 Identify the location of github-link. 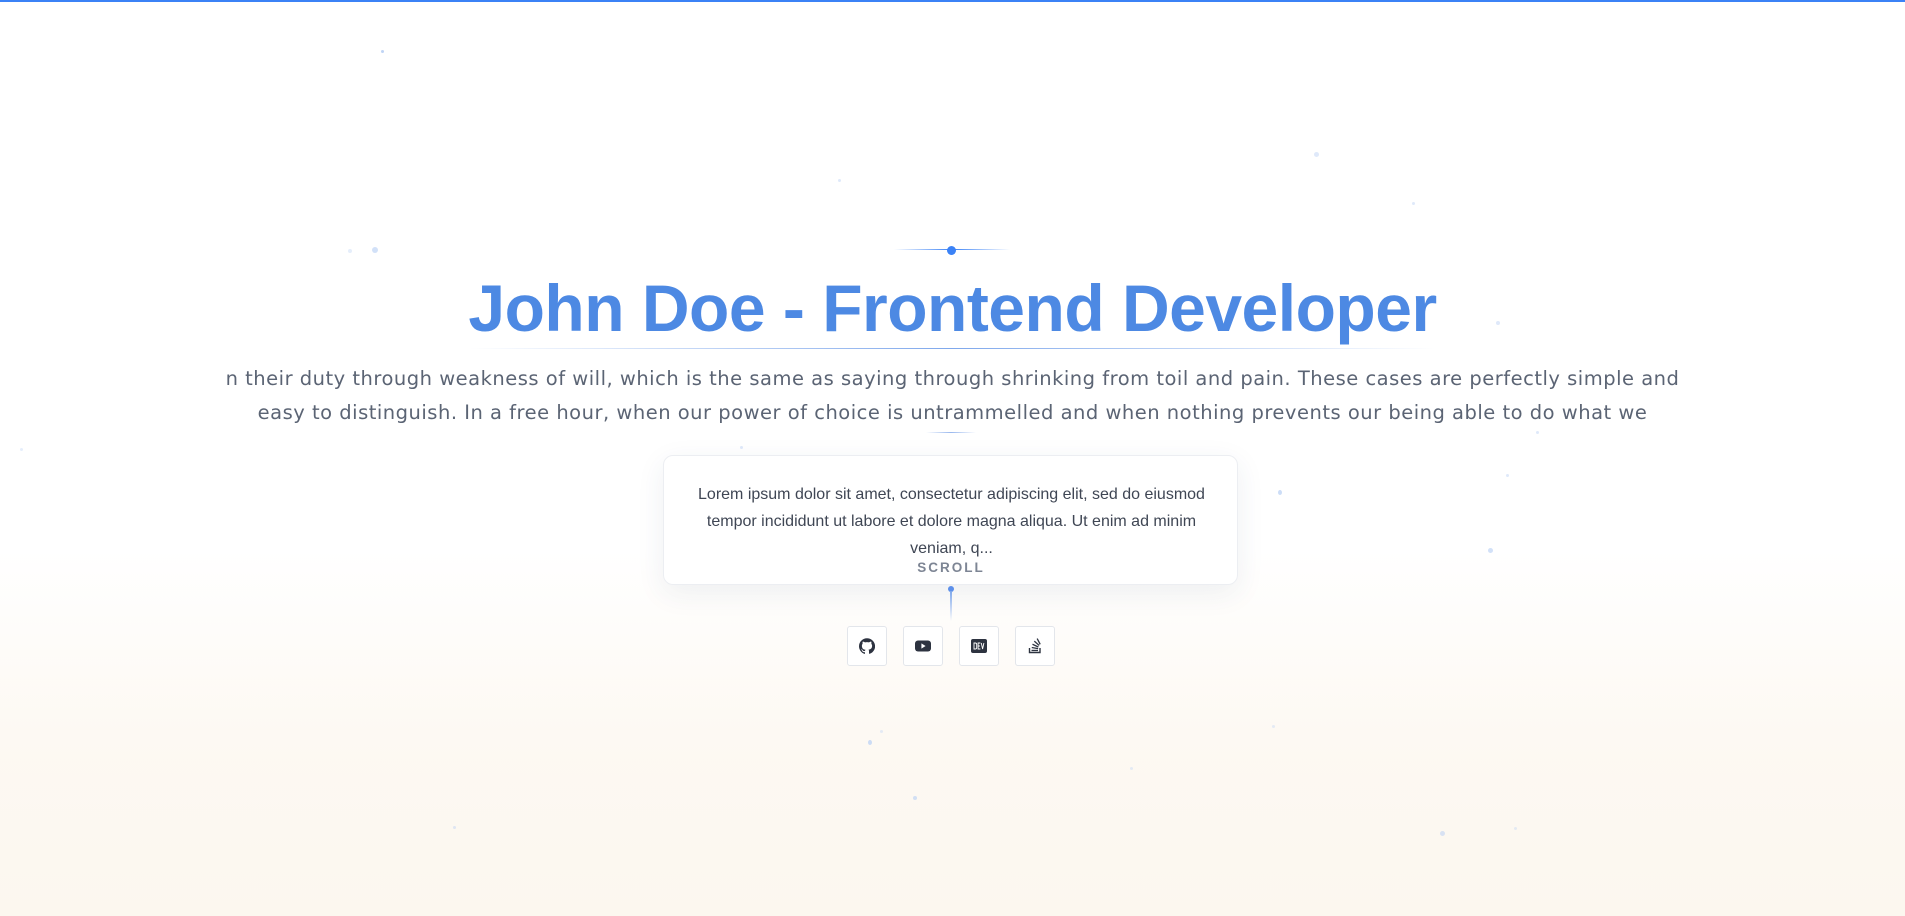
(867, 646).